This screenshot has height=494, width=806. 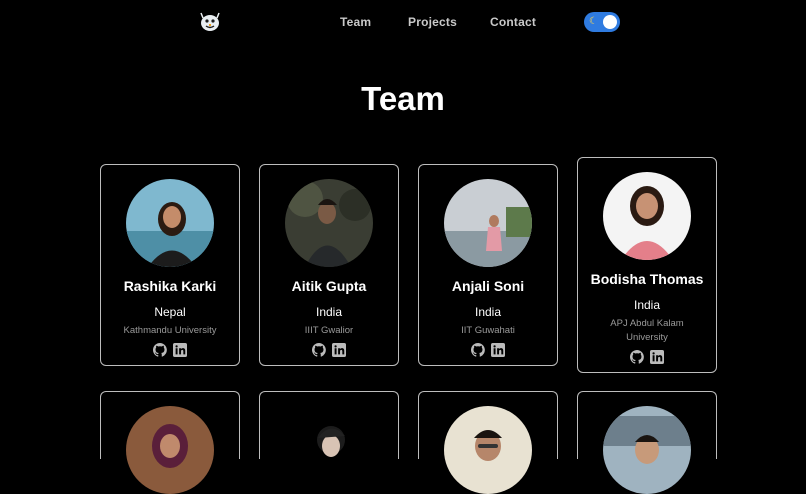 What do you see at coordinates (593, 21) in the screenshot?
I see `moon-icon: ☾` at bounding box center [593, 21].